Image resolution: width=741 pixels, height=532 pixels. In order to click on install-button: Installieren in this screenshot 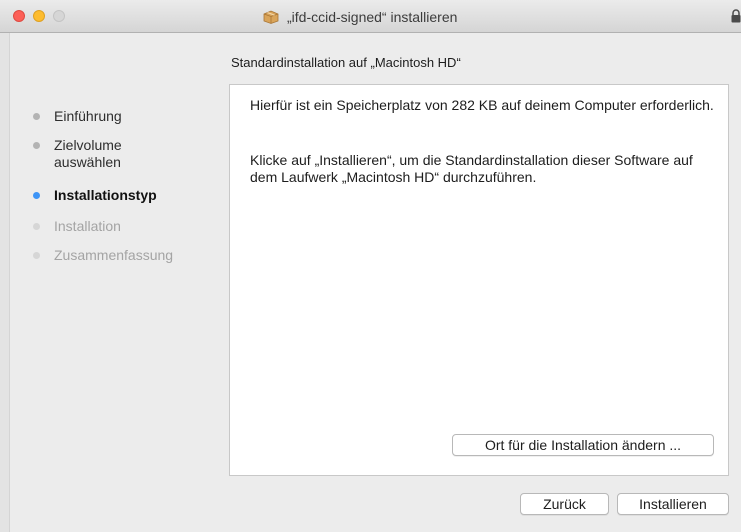, I will do `click(673, 504)`.